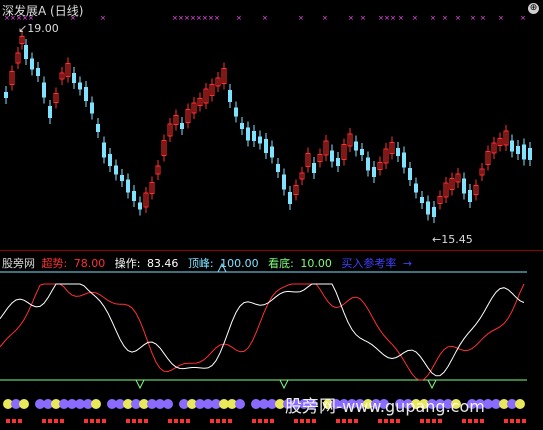 The image size is (543, 430). Describe the element at coordinates (385, 407) in the screenshot. I see `watermark: 股旁网-www.gupang.com` at that location.